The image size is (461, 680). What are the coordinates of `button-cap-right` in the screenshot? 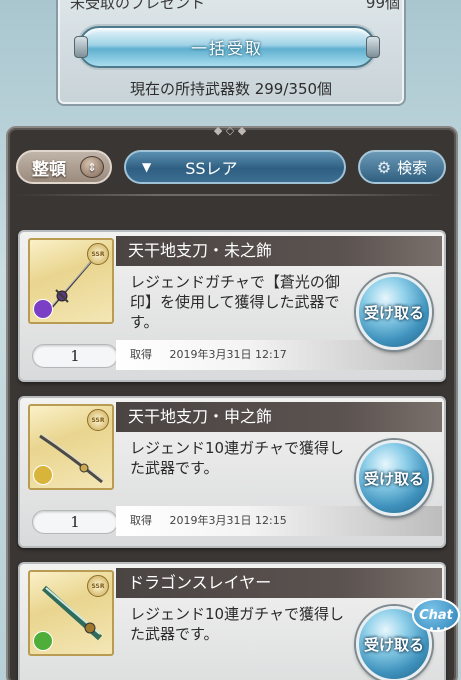 It's located at (373, 47).